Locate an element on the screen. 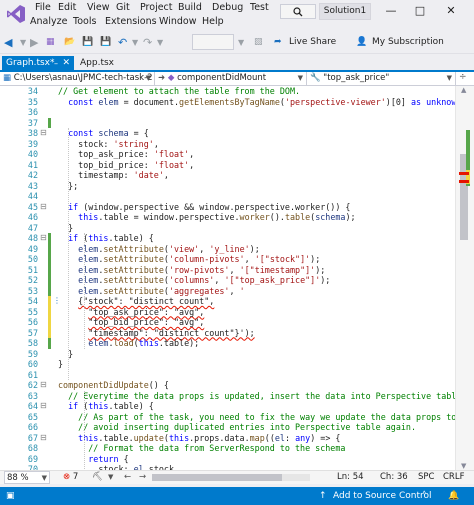 This screenshot has width=474, height=505. new-item-icon: ▦ is located at coordinates (50, 42).